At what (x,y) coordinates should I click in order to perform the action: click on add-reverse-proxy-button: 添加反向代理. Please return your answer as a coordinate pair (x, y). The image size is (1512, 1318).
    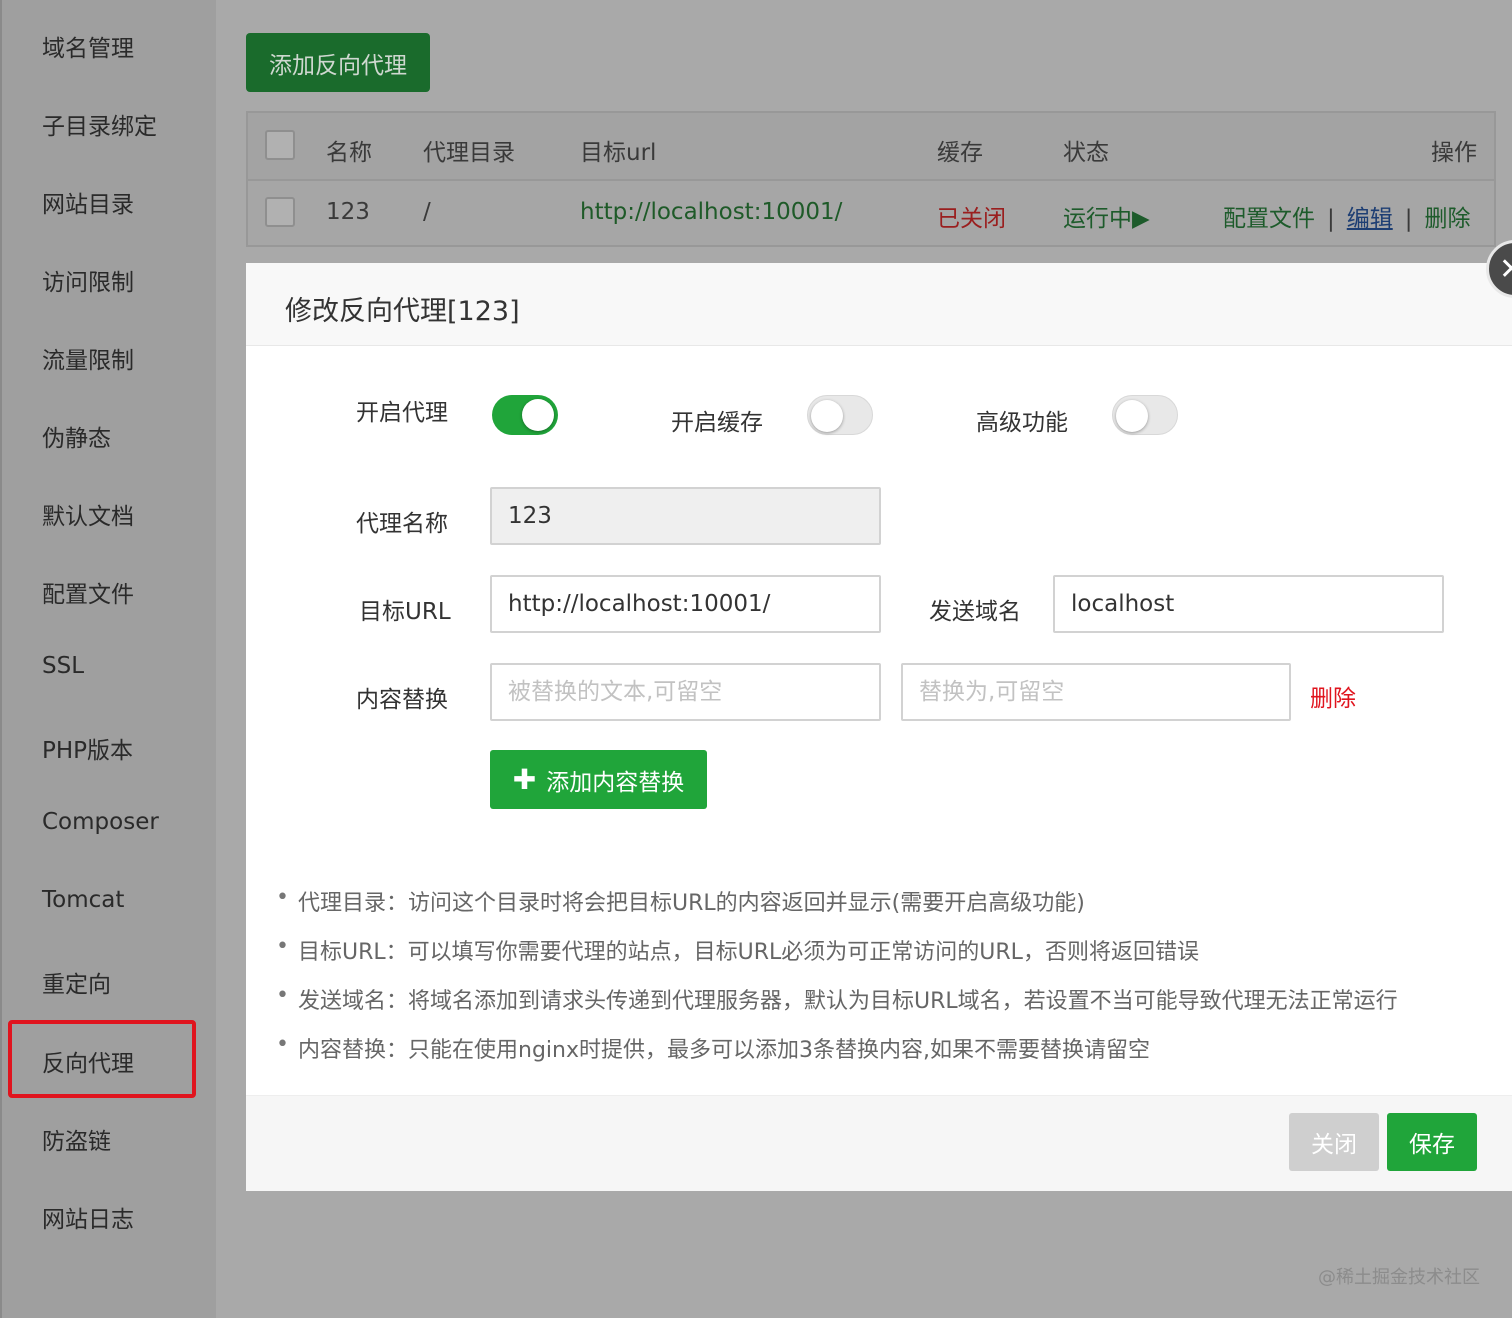
    Looking at the image, I should click on (338, 62).